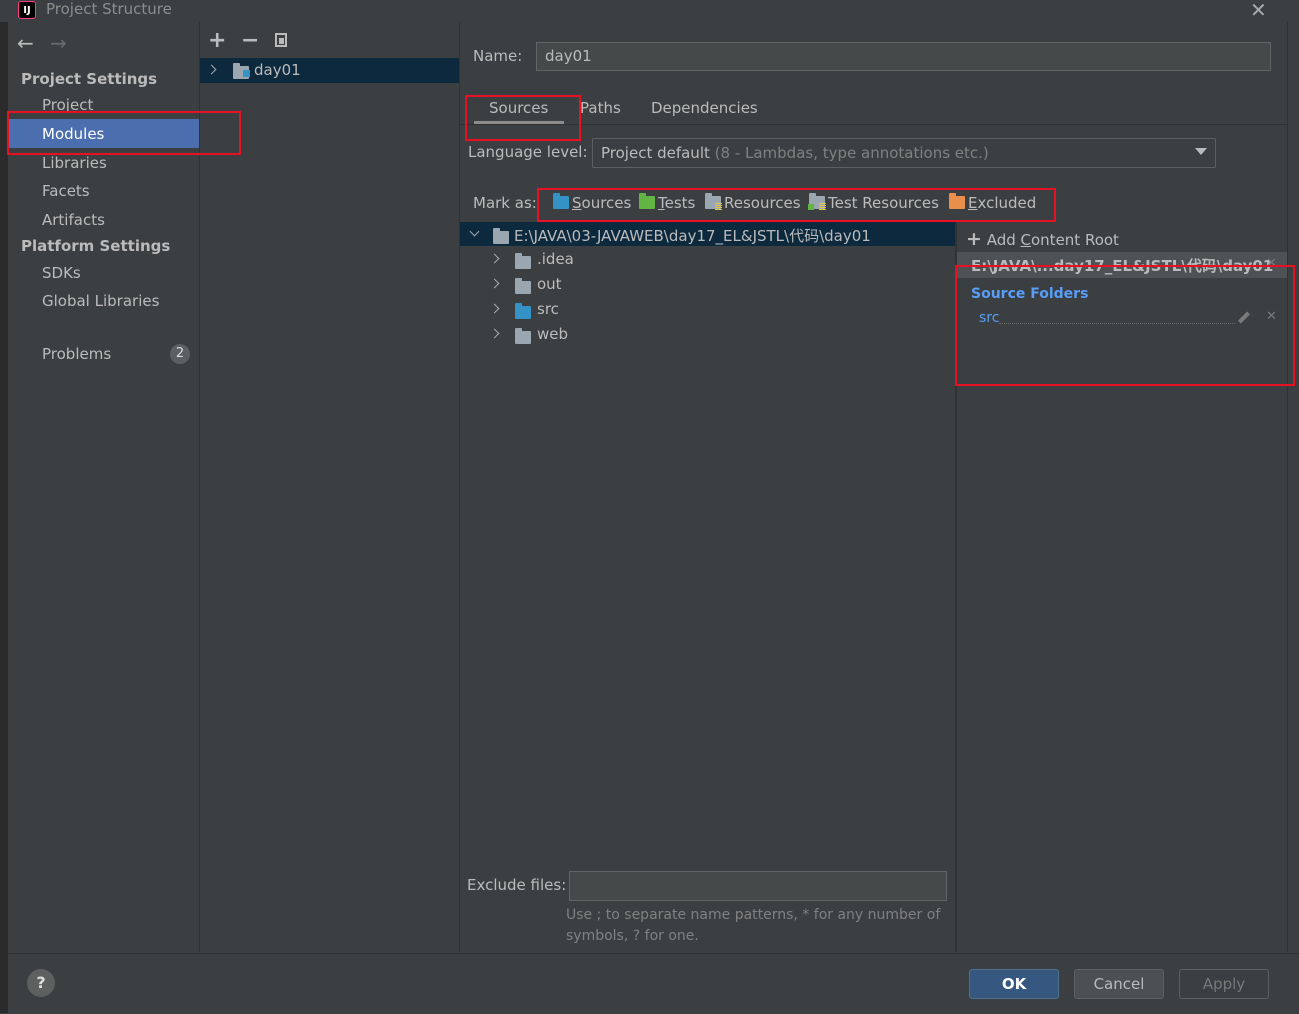 The image size is (1299, 1014). I want to click on sidebar-item-problems: Problems, so click(76, 354).